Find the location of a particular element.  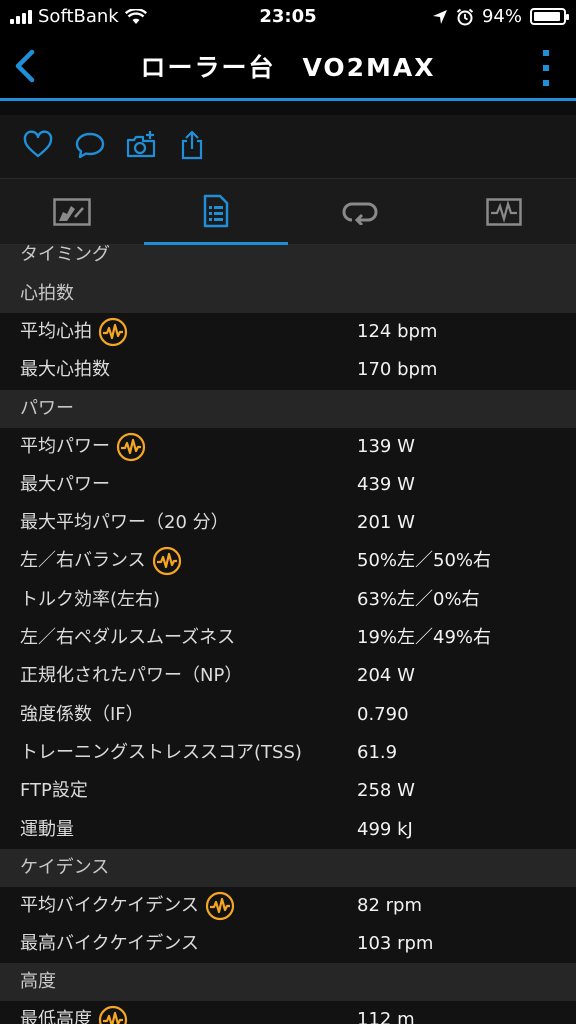

stat-label-text: 最高バイクケイデンス is located at coordinates (109, 944).